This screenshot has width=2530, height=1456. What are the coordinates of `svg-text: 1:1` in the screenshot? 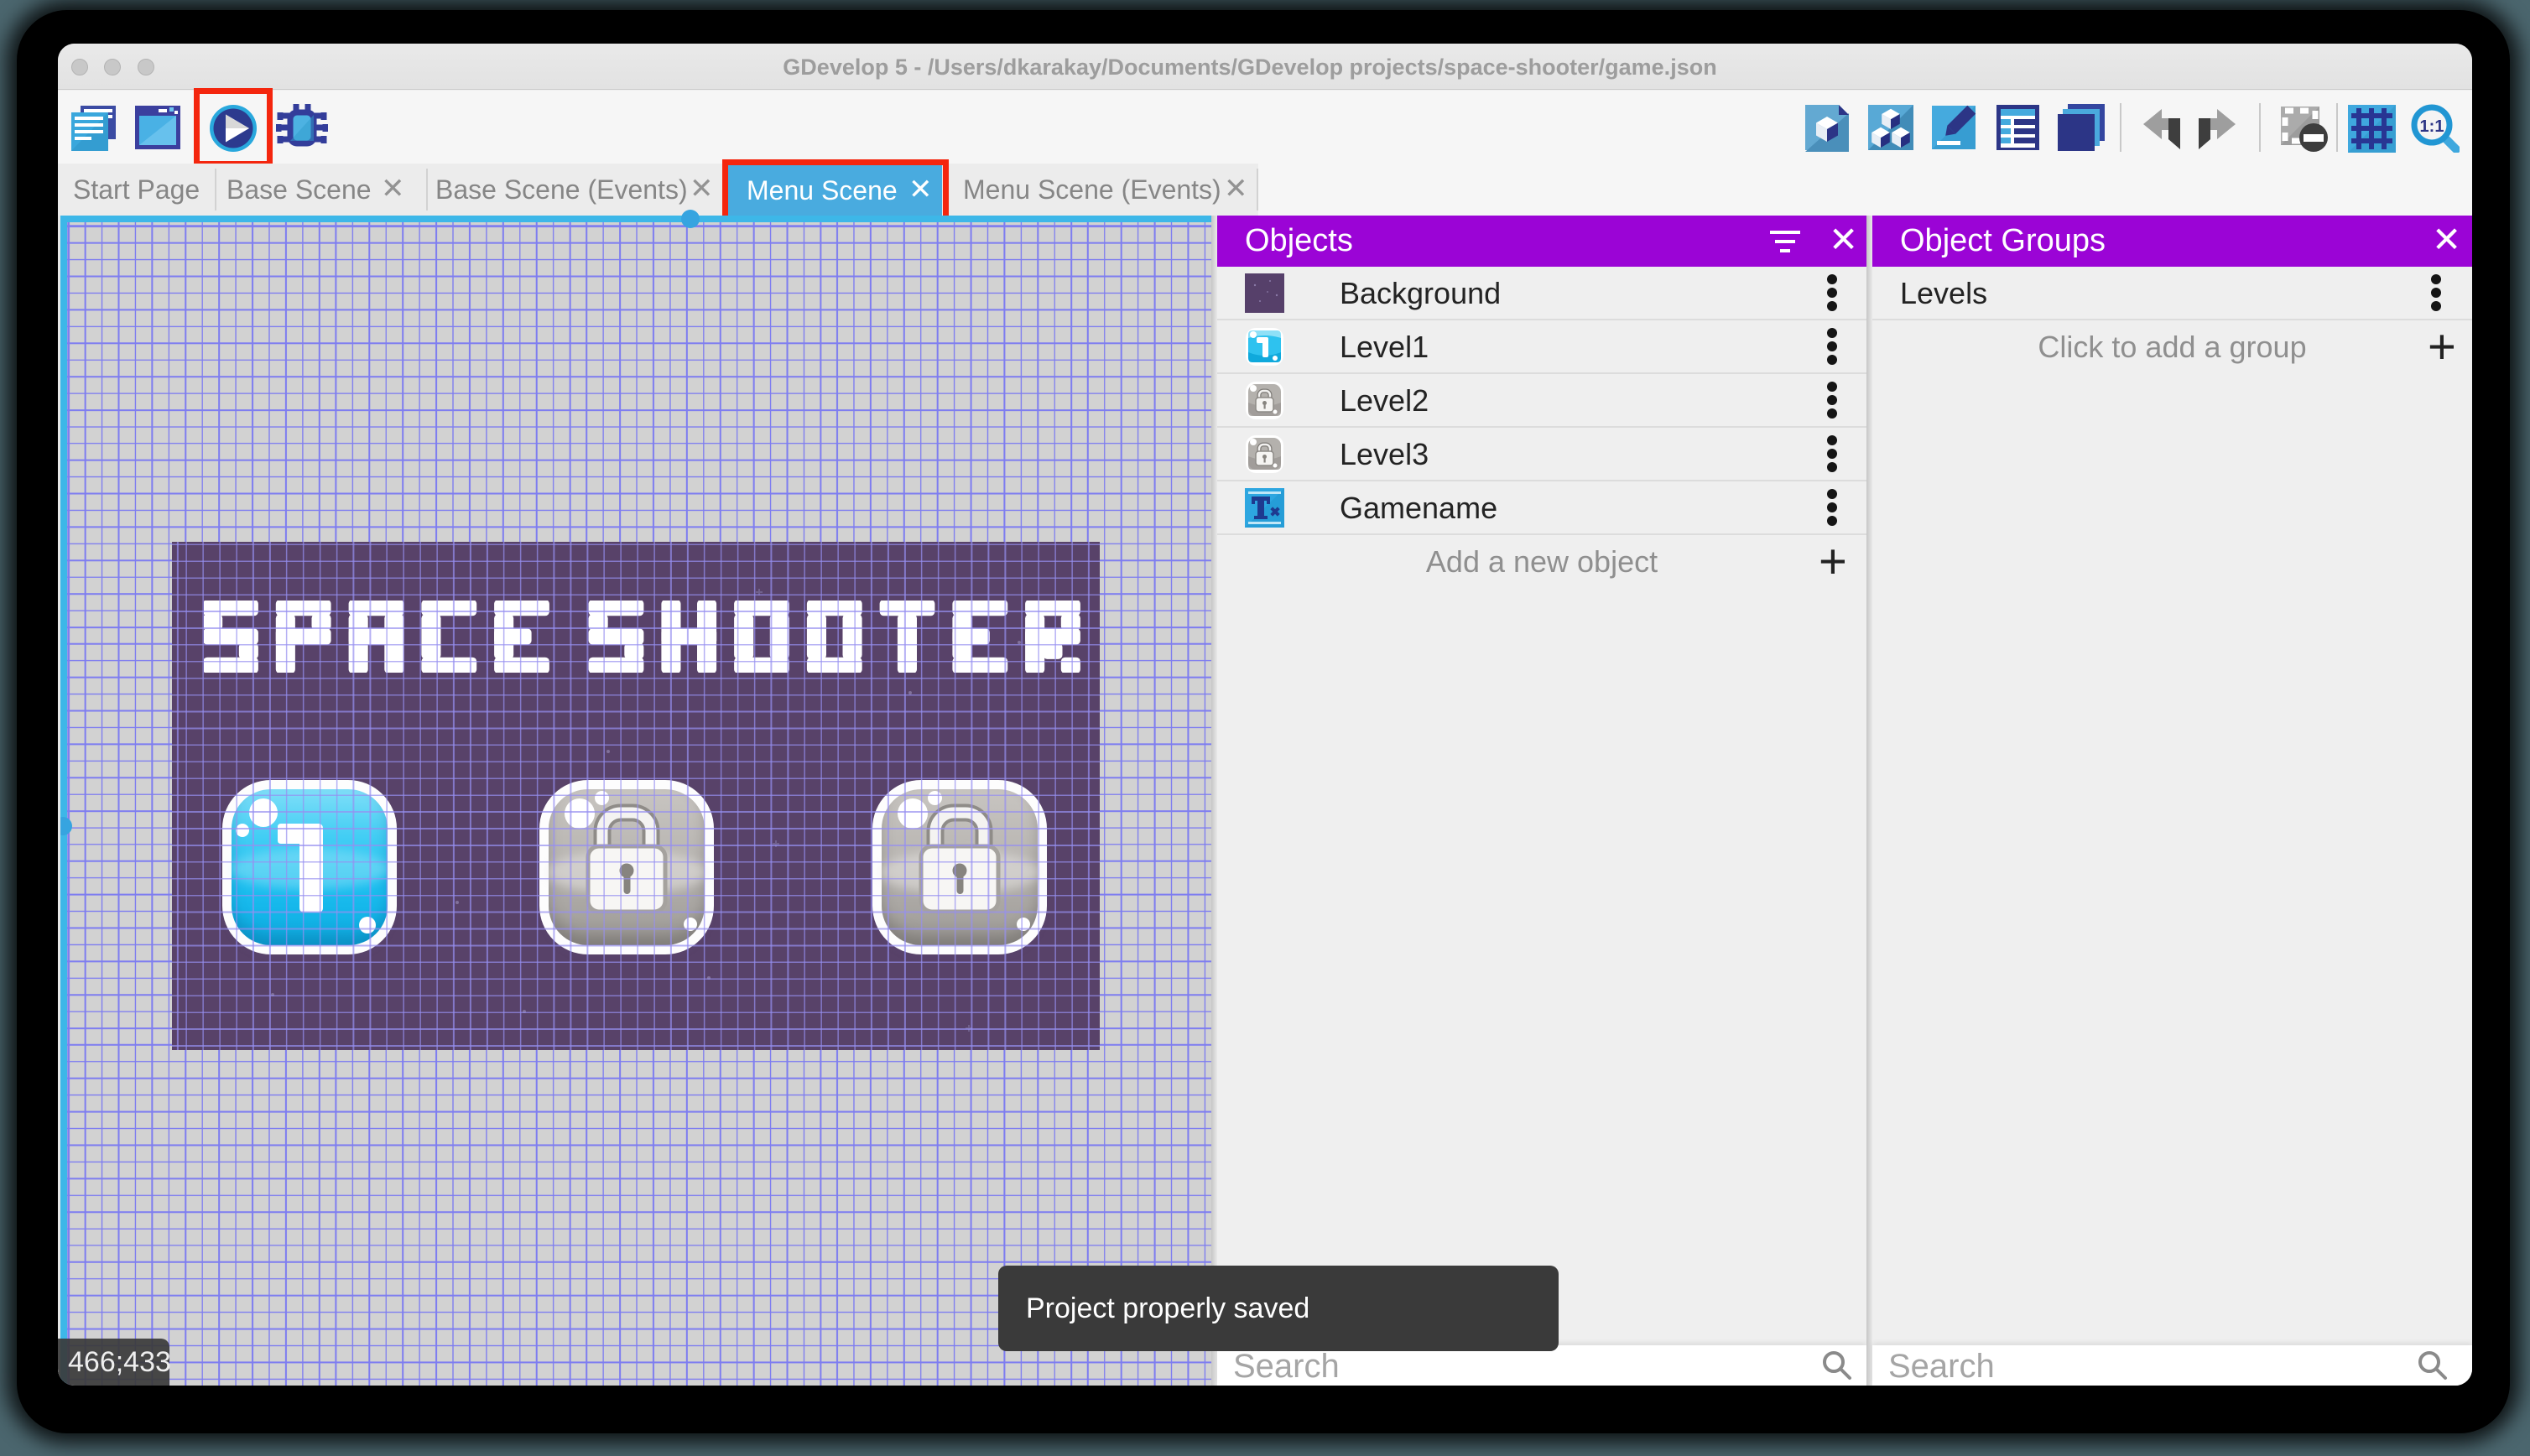 It's located at (2432, 126).